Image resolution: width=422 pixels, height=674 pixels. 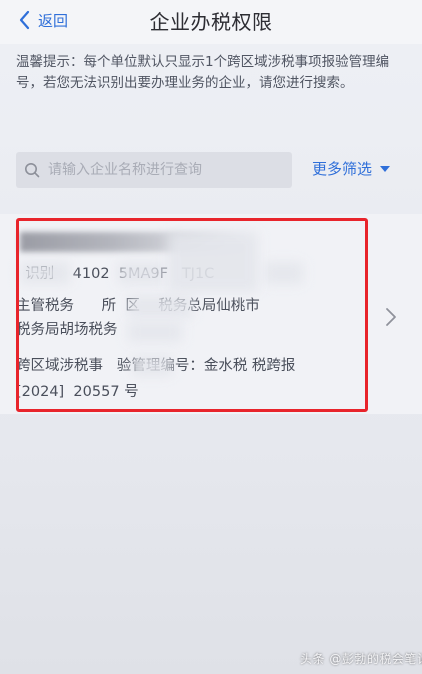 I want to click on more-filter-label: 更多筛选, so click(x=342, y=169).